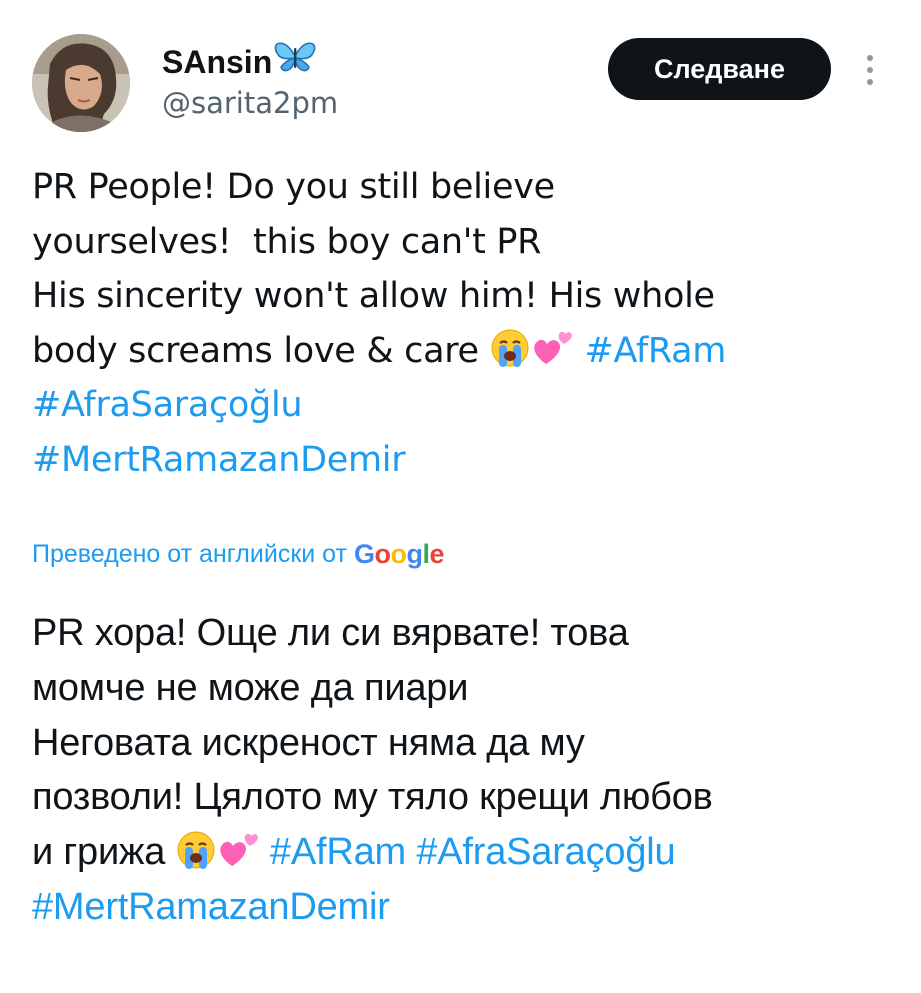  What do you see at coordinates (104, 852) in the screenshot?
I see `translated-line-5: и грижа` at bounding box center [104, 852].